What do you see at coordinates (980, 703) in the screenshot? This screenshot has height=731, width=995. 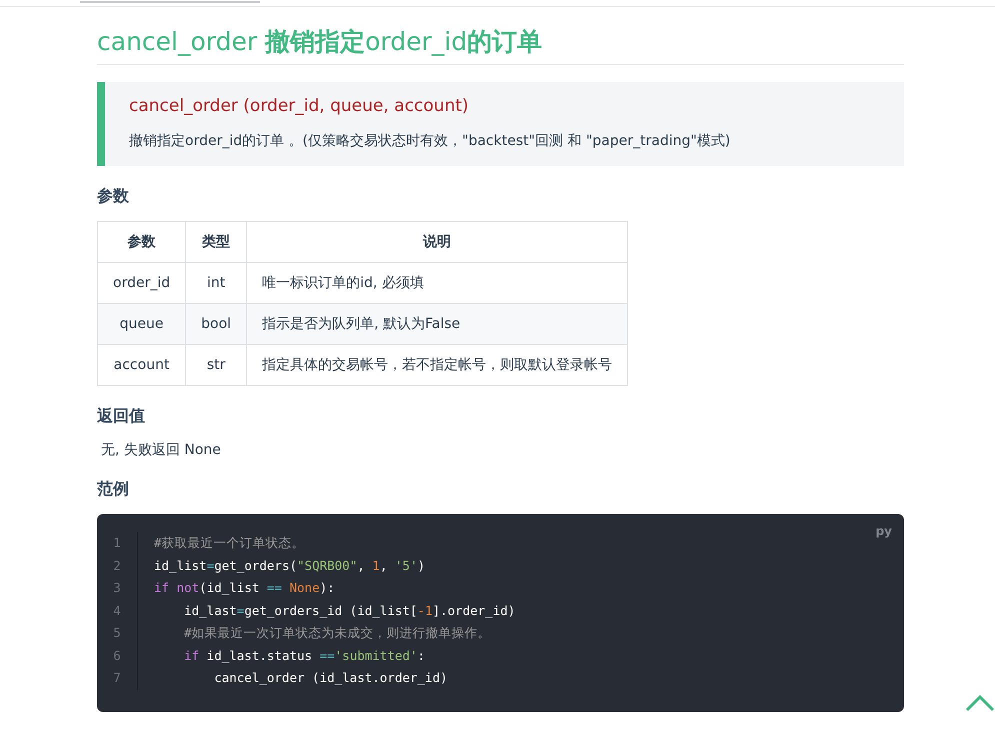 I see `chevron-up-icon` at bounding box center [980, 703].